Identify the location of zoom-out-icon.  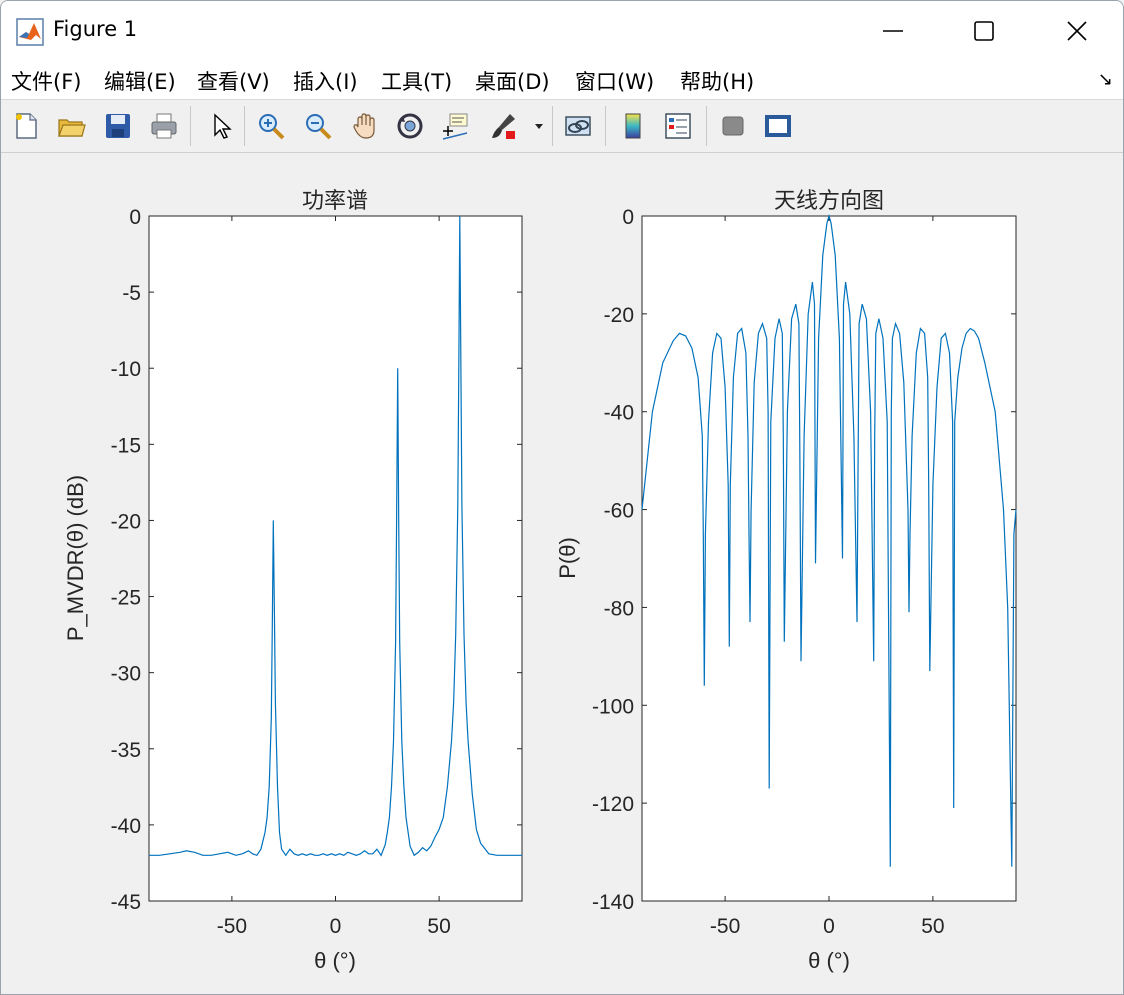
(319, 127).